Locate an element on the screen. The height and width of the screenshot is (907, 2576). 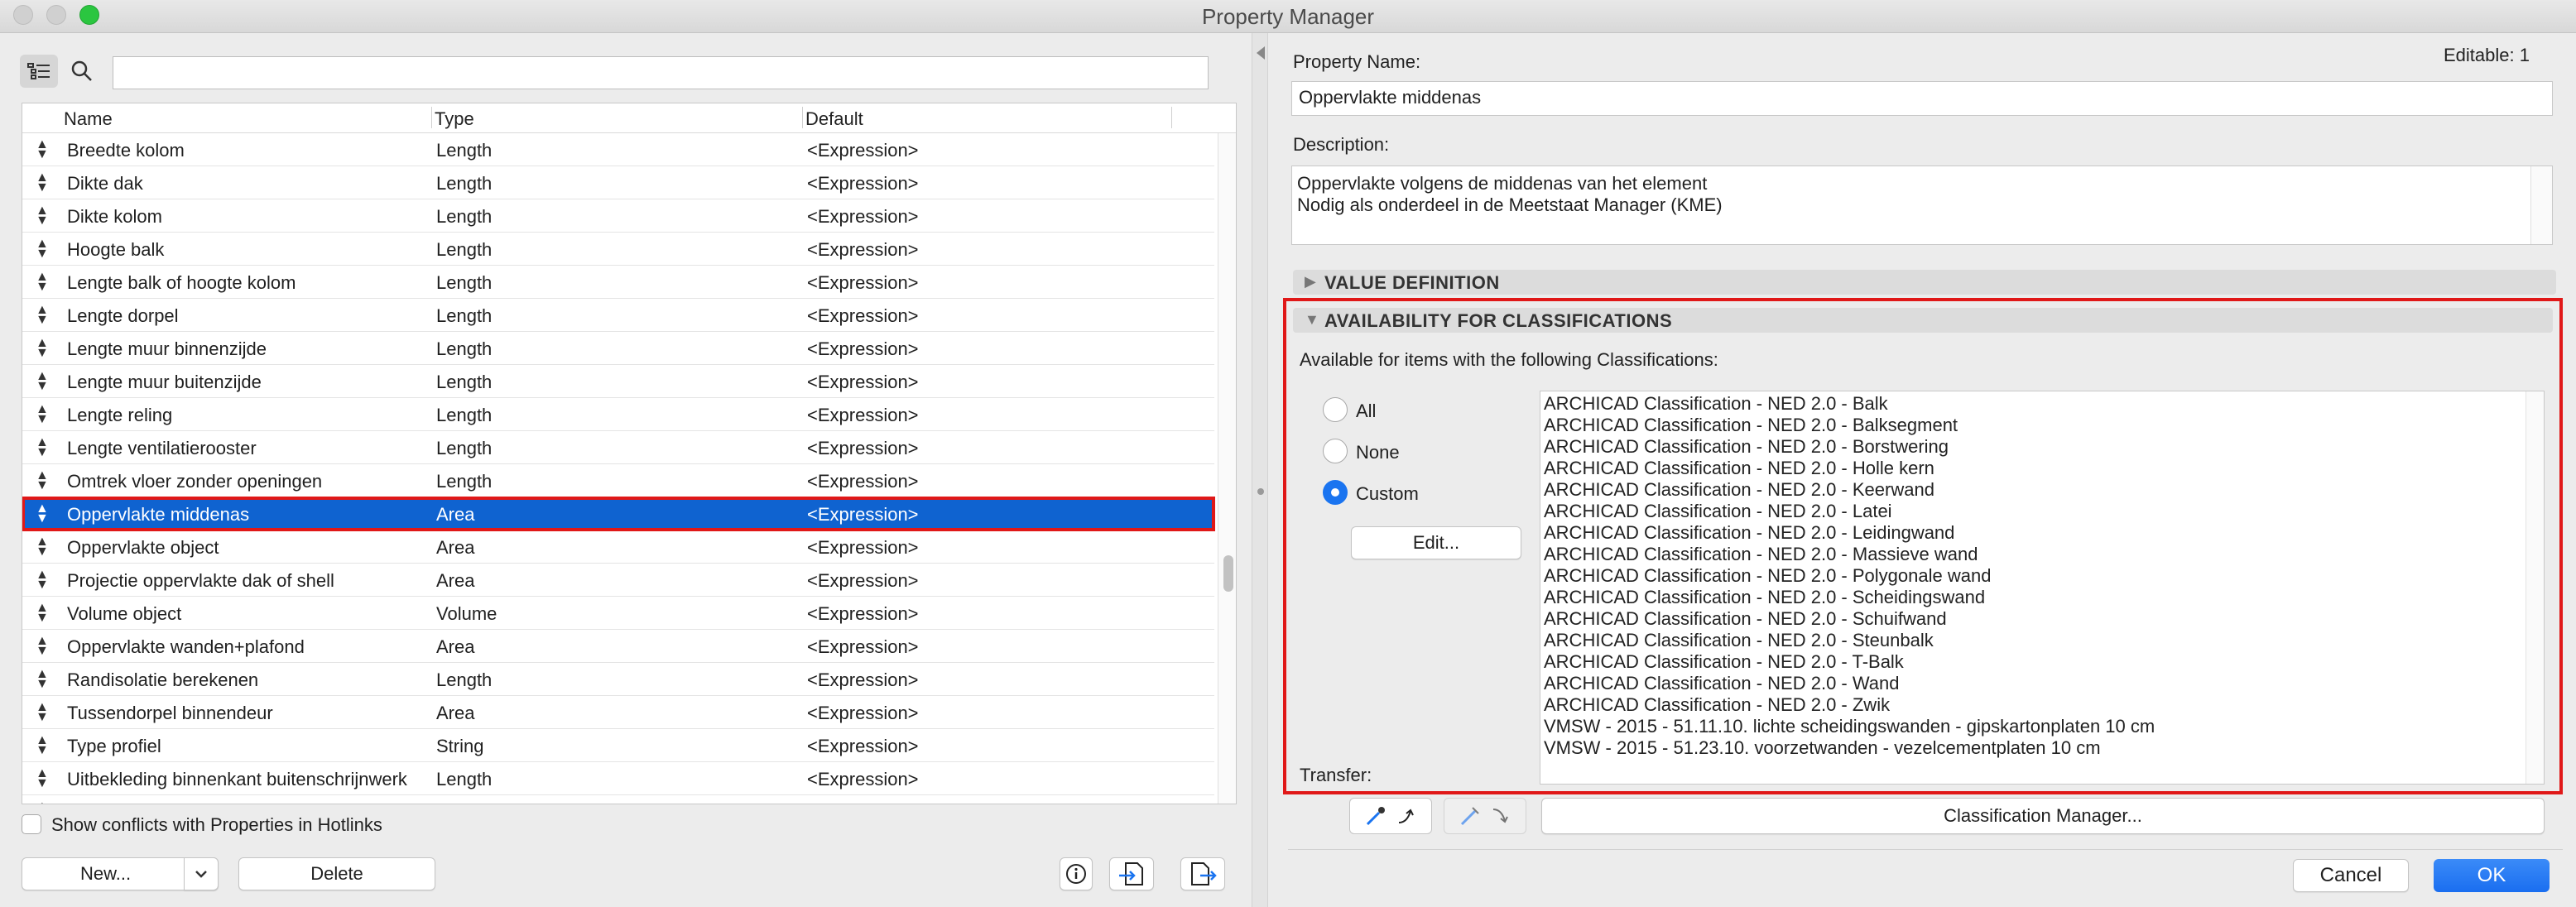
classification-item: ARCHICAD Classification - NED 2.0 - Wand is located at coordinates (1722, 683).